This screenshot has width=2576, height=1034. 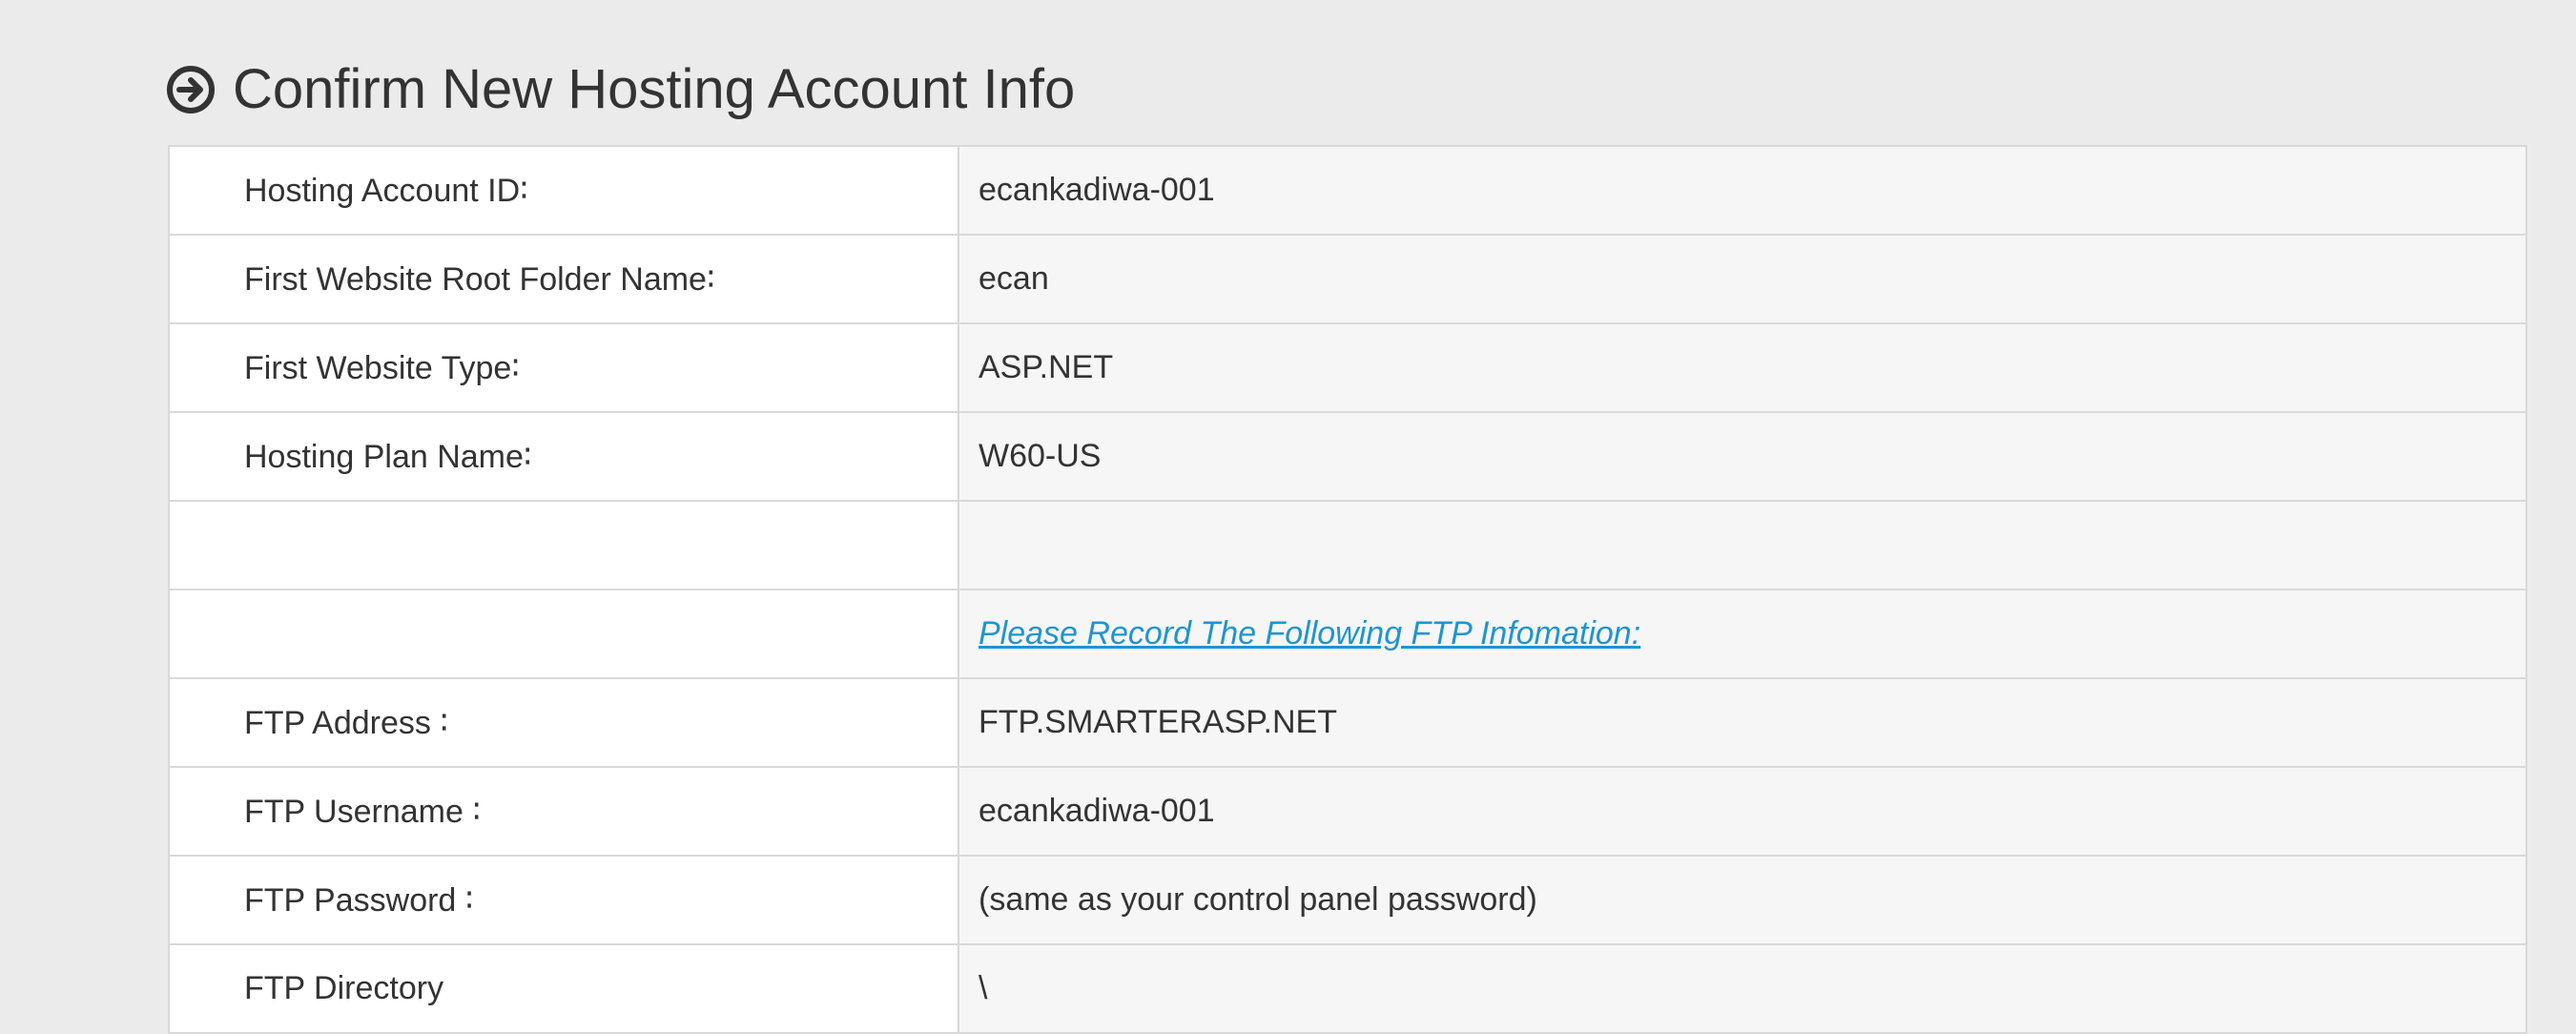 What do you see at coordinates (191, 89) in the screenshot?
I see `circle-arrow-right-icon` at bounding box center [191, 89].